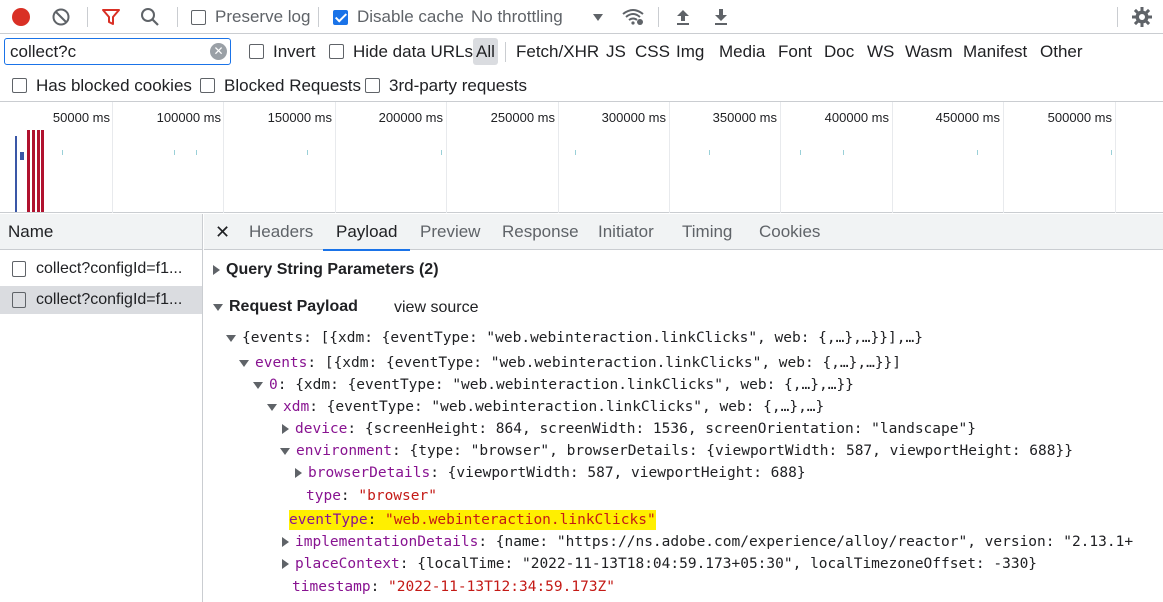 The height and width of the screenshot is (602, 1163). I want to click on disable-cache-checkbox, so click(340, 17).